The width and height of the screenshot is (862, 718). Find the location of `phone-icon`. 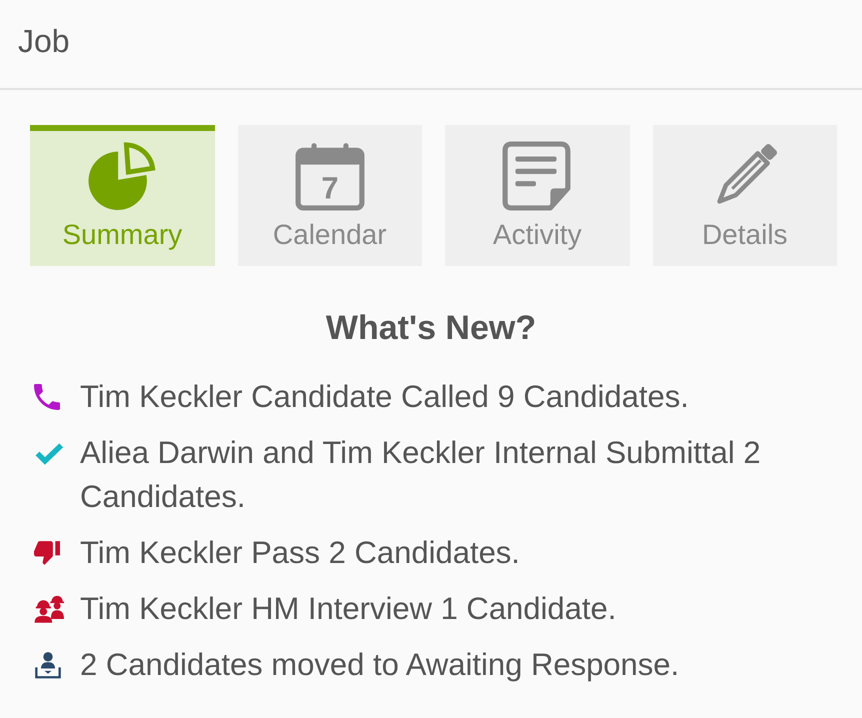

phone-icon is located at coordinates (47, 397).